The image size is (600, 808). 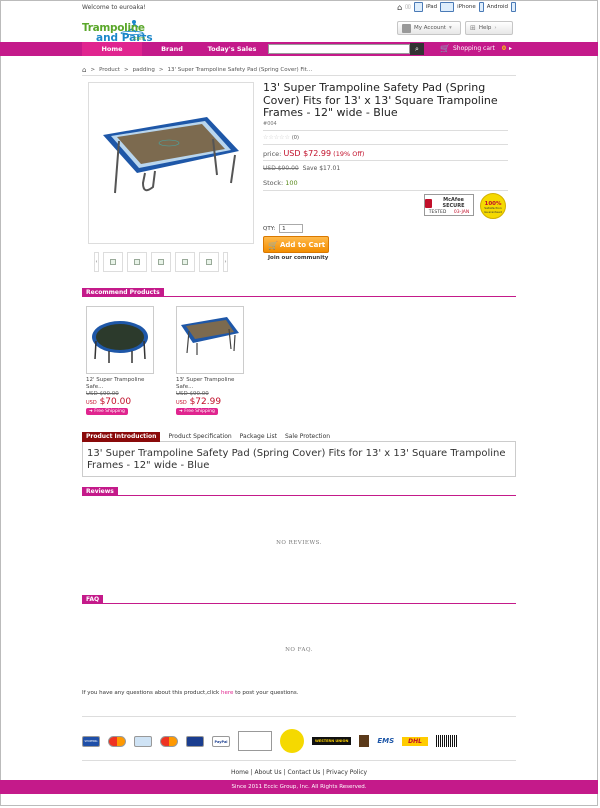 What do you see at coordinates (114, 7) in the screenshot?
I see `welcome-text: Welcome to euroaka!` at bounding box center [114, 7].